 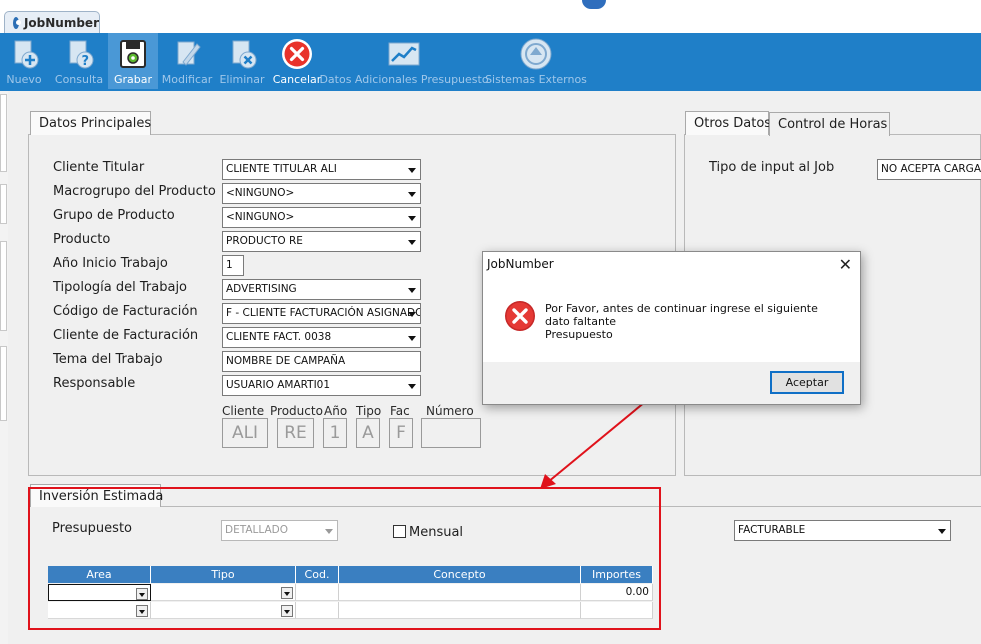 What do you see at coordinates (520, 316) in the screenshot?
I see `error-icon` at bounding box center [520, 316].